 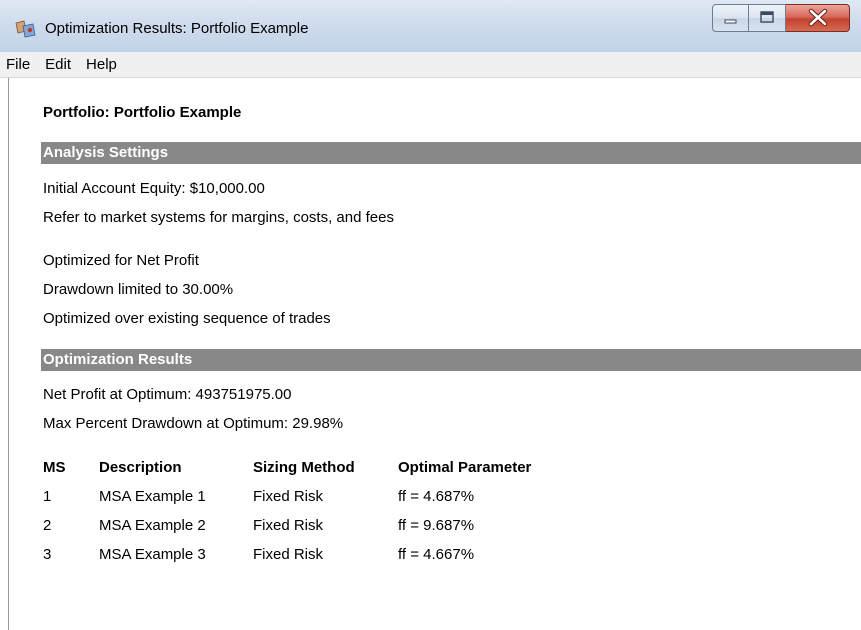 What do you see at coordinates (177, 28) in the screenshot?
I see `window-title: Optimization Results: Portfolio Example` at bounding box center [177, 28].